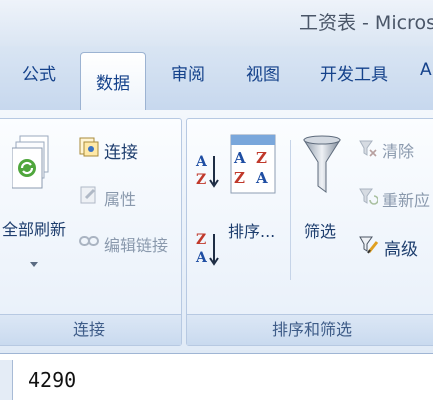 The width and height of the screenshot is (433, 406). I want to click on formula-bar-left-edge, so click(6, 380).